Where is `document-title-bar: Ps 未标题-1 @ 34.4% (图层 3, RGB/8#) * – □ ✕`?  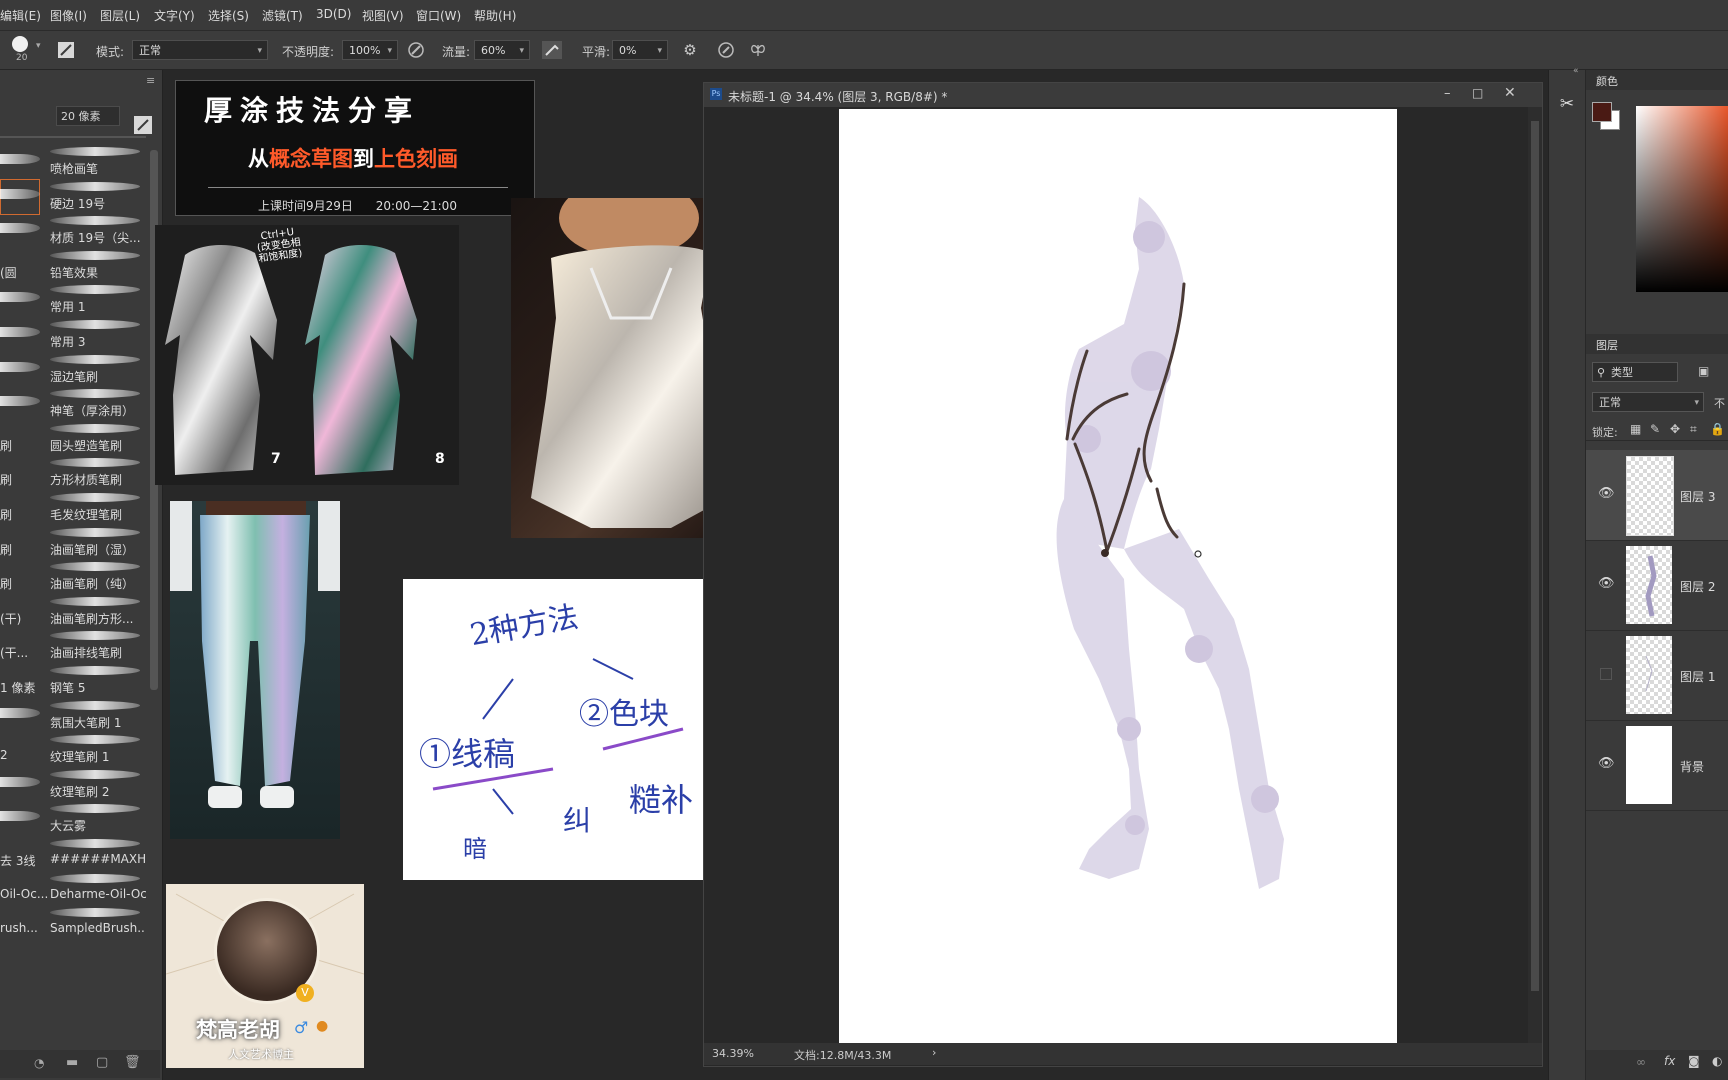 document-title-bar: Ps 未标题-1 @ 34.4% (图层 3, RGB/8#) * – □ ✕ is located at coordinates (1123, 95).